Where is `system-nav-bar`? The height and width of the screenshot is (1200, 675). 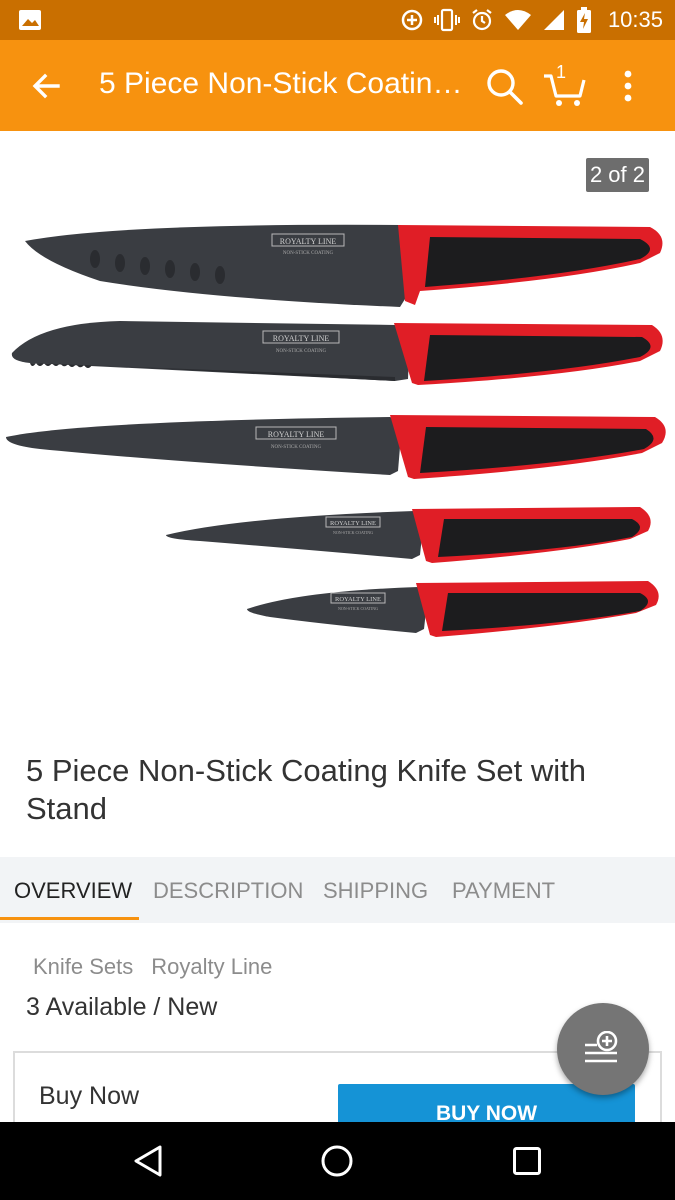 system-nav-bar is located at coordinates (337, 1161).